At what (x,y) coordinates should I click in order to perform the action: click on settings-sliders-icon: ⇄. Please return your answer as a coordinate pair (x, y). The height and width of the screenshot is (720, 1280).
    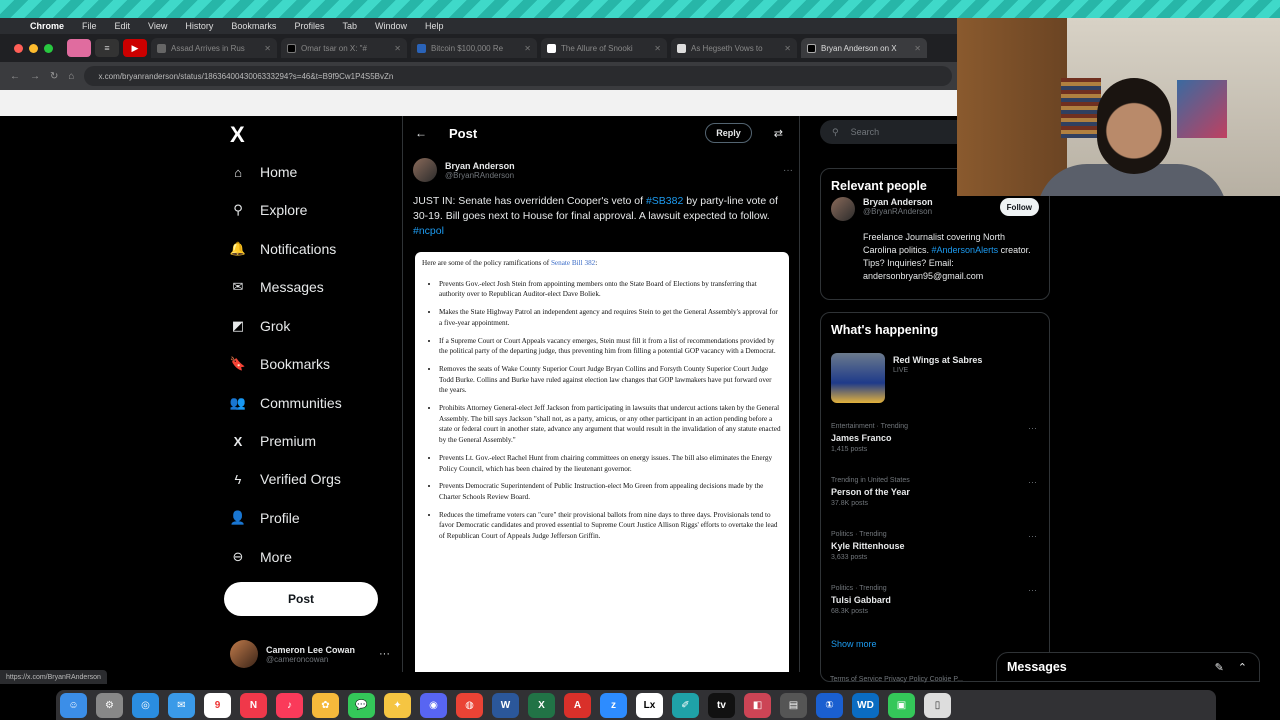
    Looking at the image, I should click on (778, 133).